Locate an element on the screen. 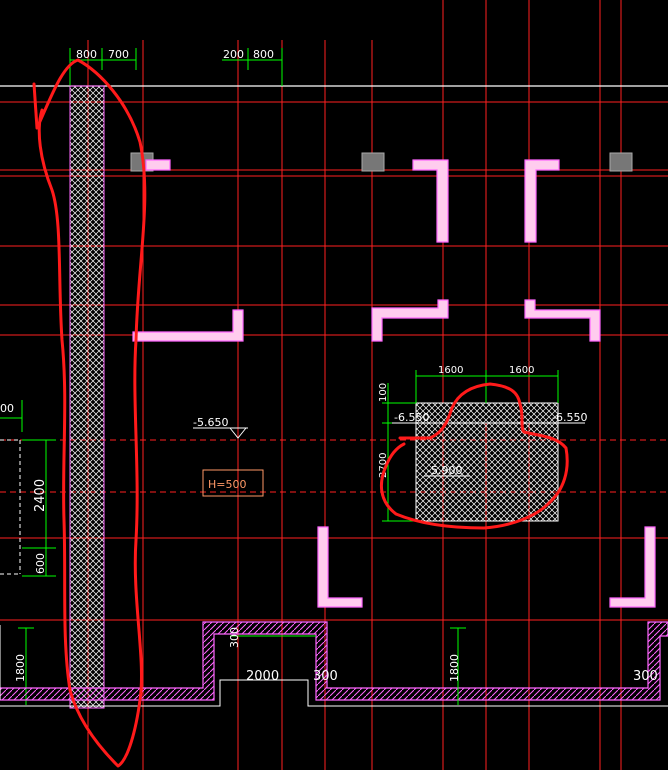 The width and height of the screenshot is (668, 770). dim-right-300: 300 is located at coordinates (645, 676).